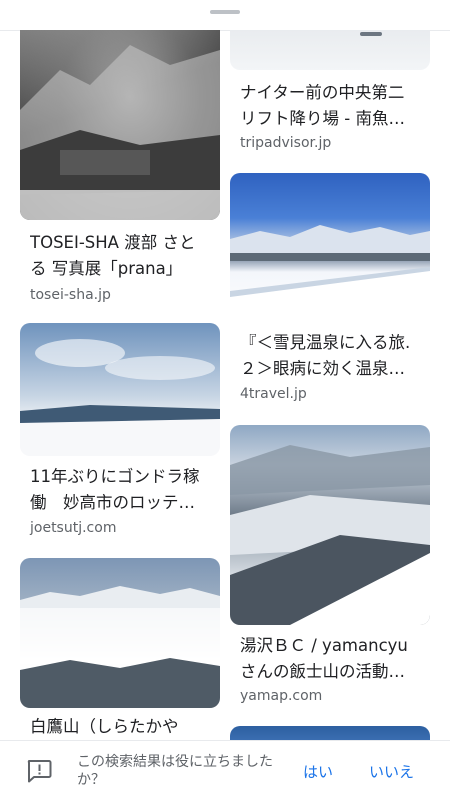 This screenshot has height=801, width=450. I want to click on mountain-photo, so click(120, 132).